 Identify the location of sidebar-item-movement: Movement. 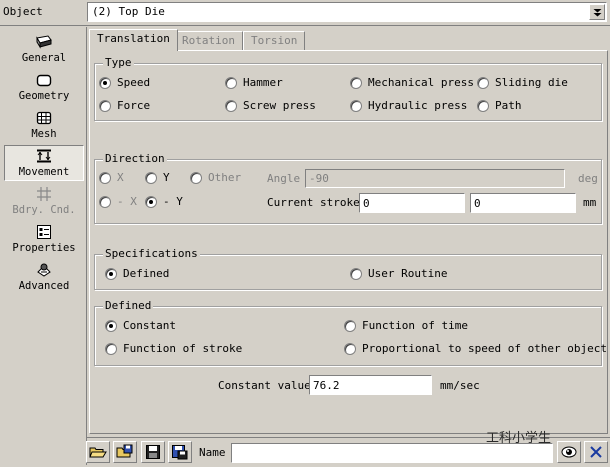
(44, 163).